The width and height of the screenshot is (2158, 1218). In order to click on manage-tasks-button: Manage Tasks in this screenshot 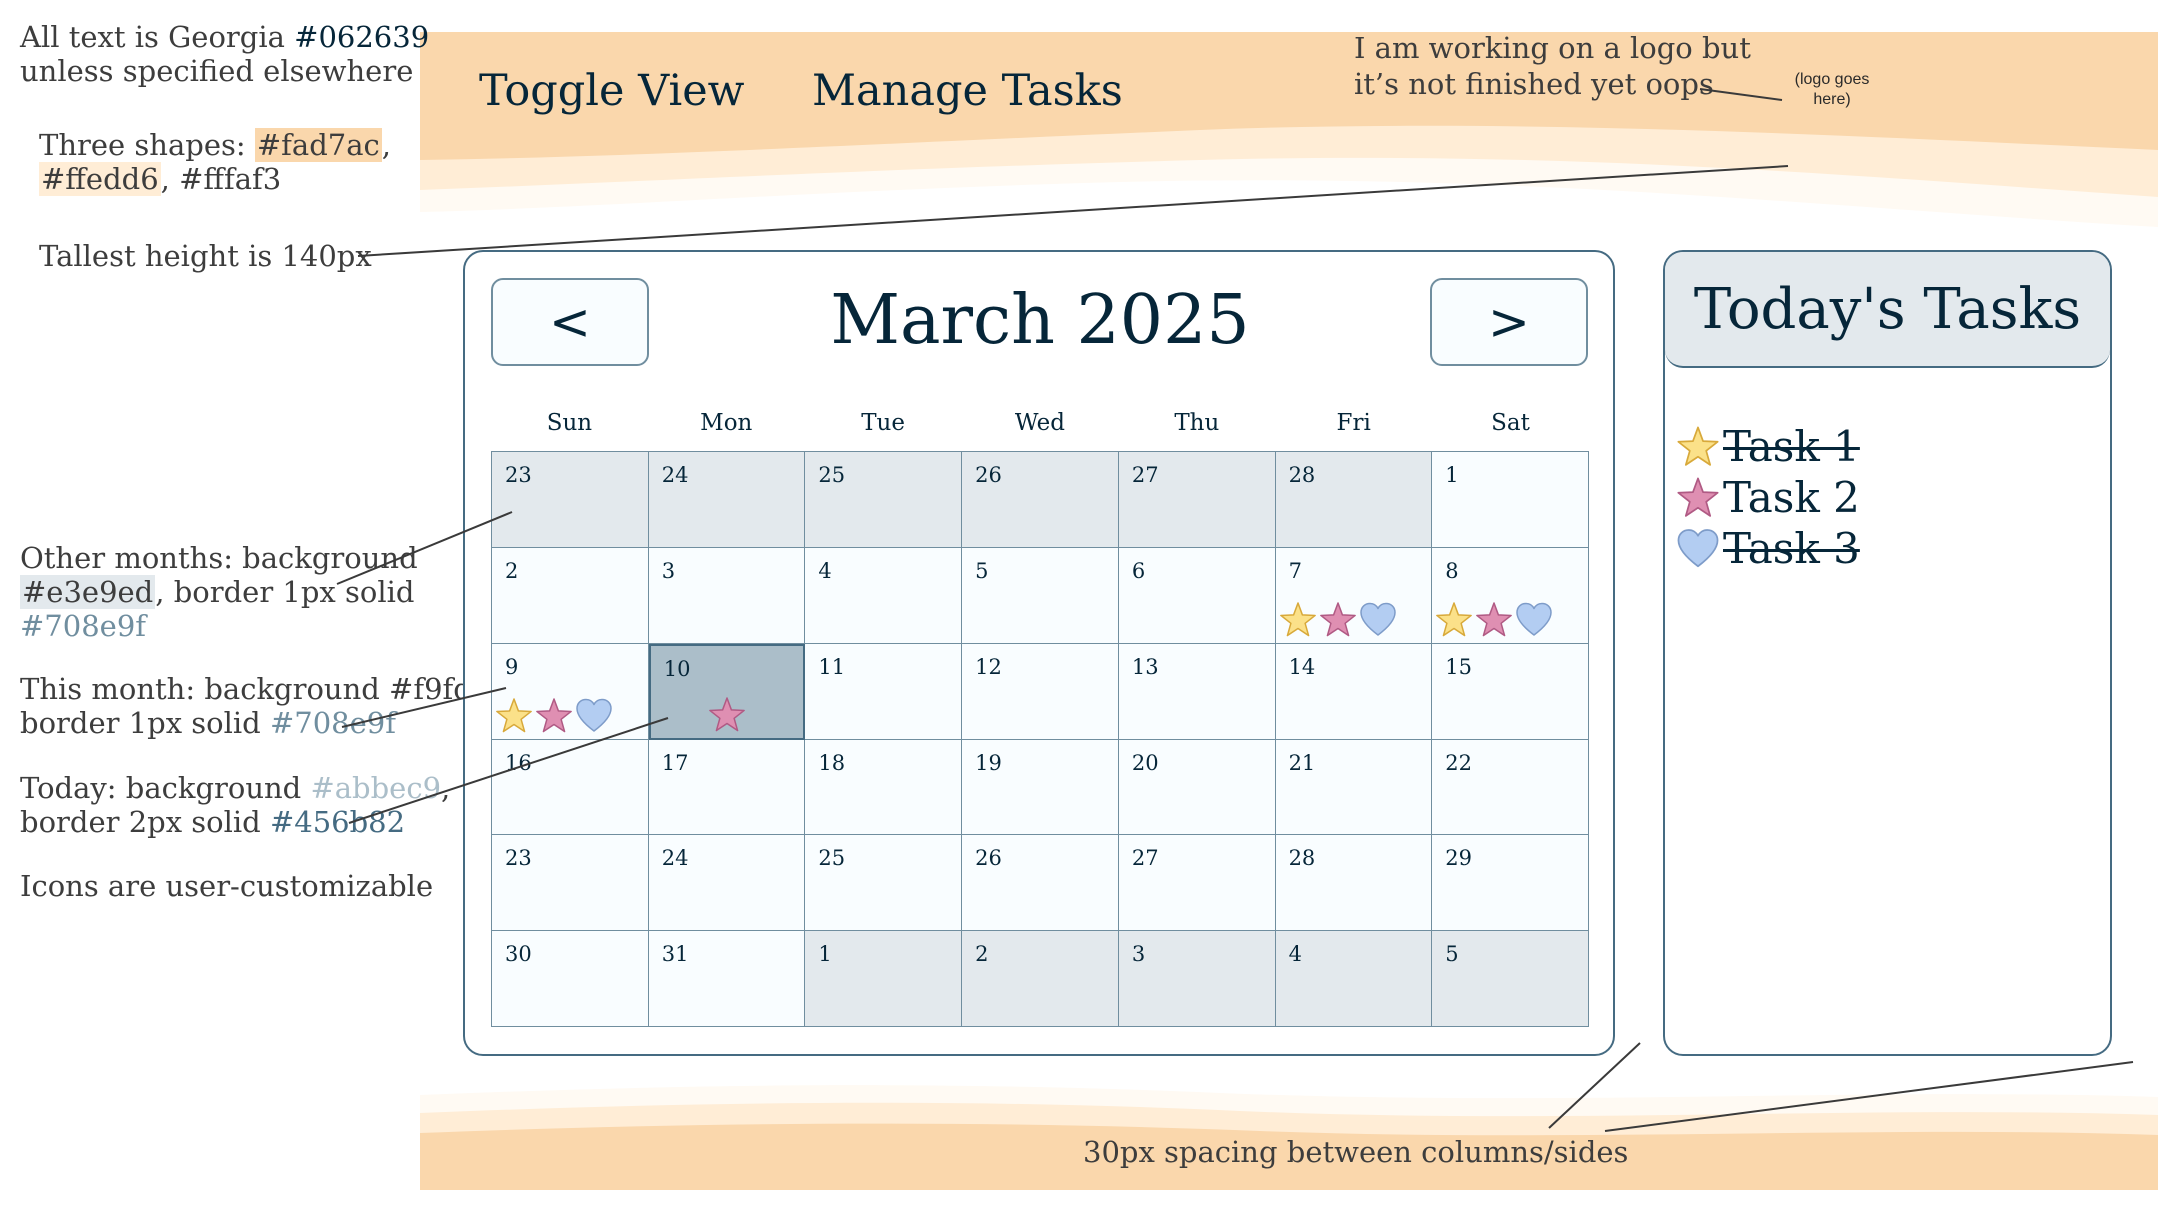, I will do `click(967, 91)`.